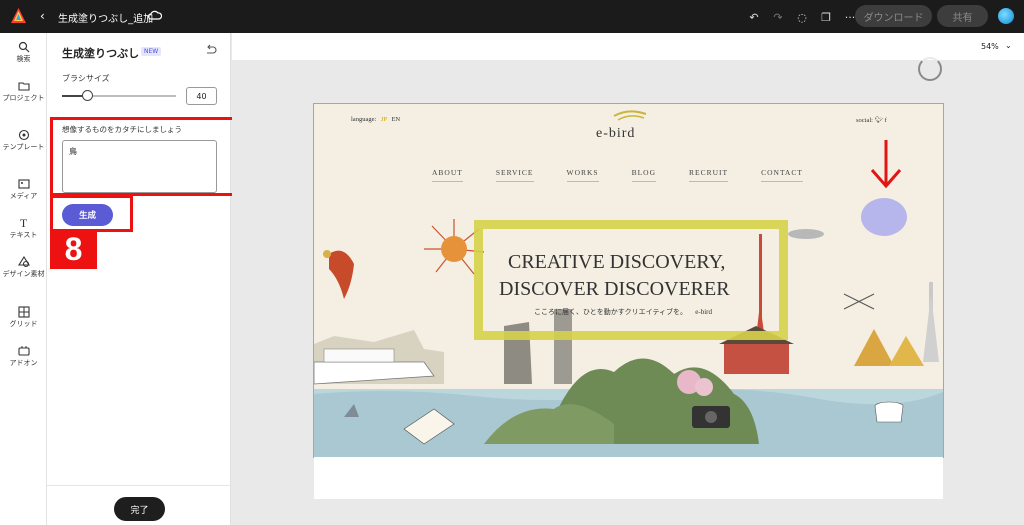  What do you see at coordinates (962, 16) in the screenshot?
I see `share-button: 共有` at bounding box center [962, 16].